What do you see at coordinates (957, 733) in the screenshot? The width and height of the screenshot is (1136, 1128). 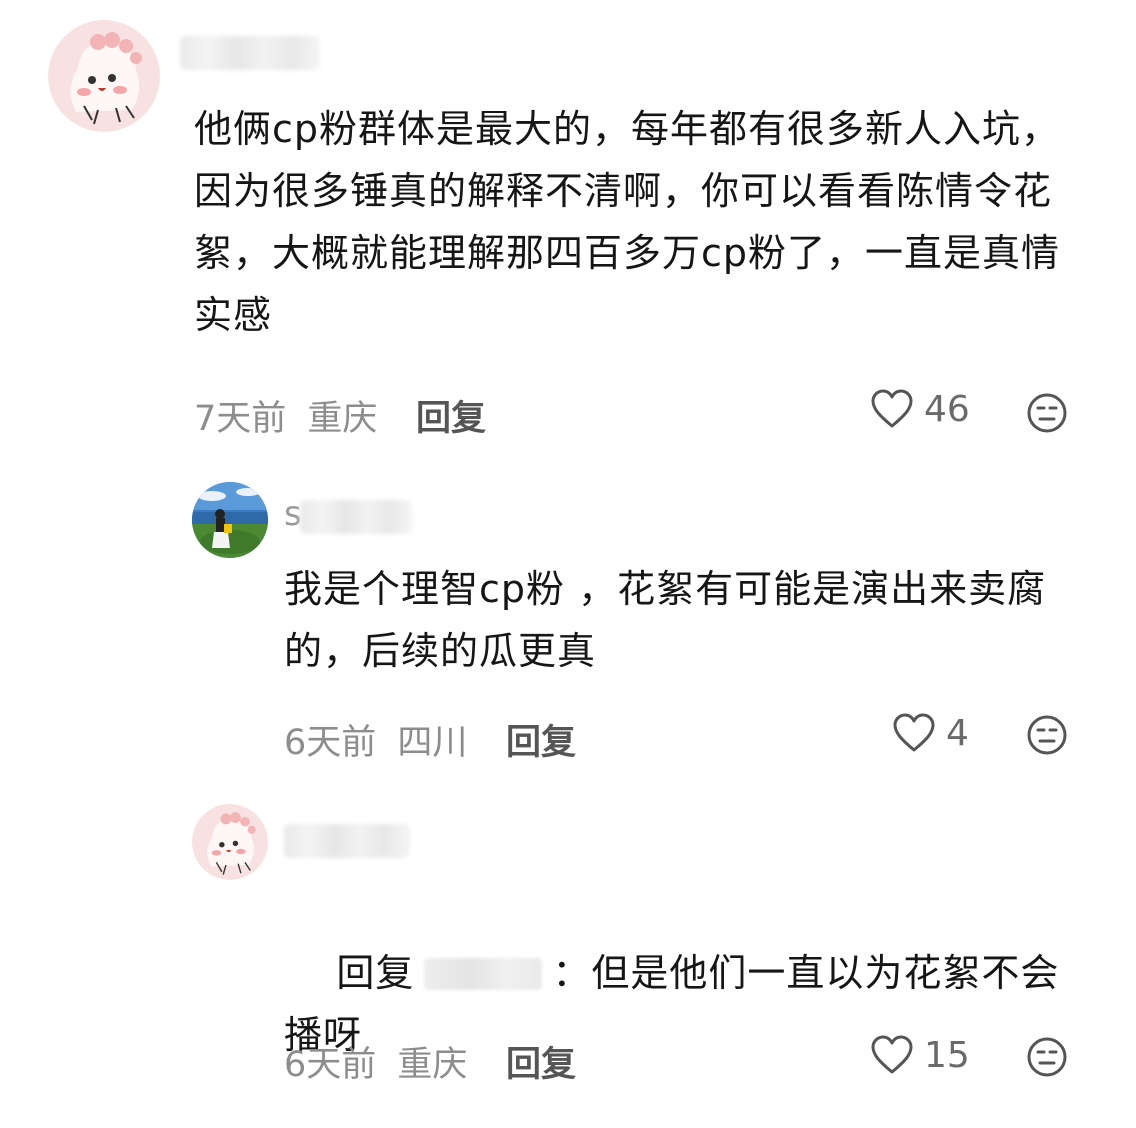 I see `like-count: 4` at bounding box center [957, 733].